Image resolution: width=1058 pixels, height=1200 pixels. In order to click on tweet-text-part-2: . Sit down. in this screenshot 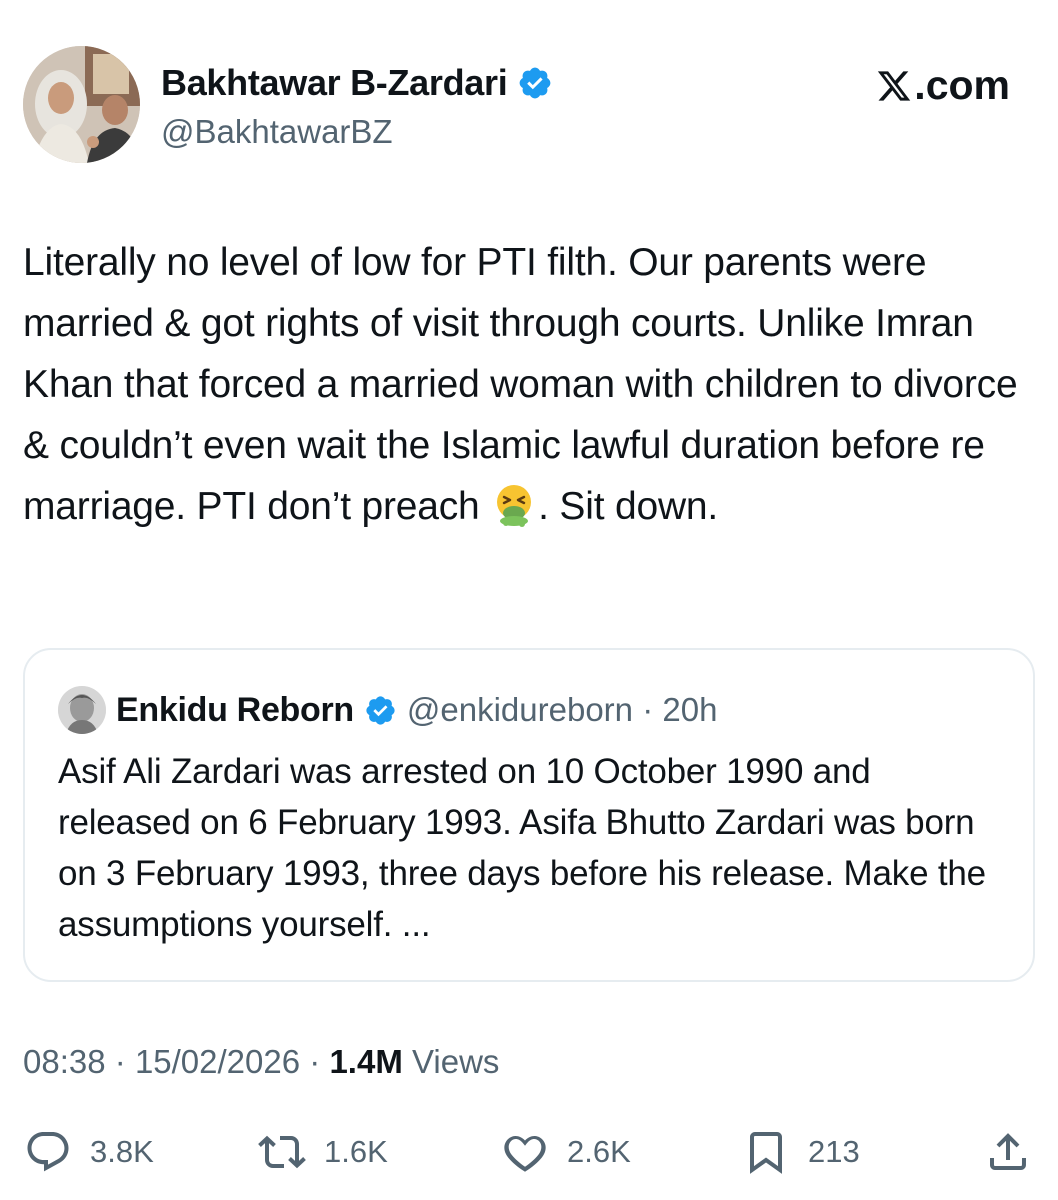, I will do `click(628, 506)`.